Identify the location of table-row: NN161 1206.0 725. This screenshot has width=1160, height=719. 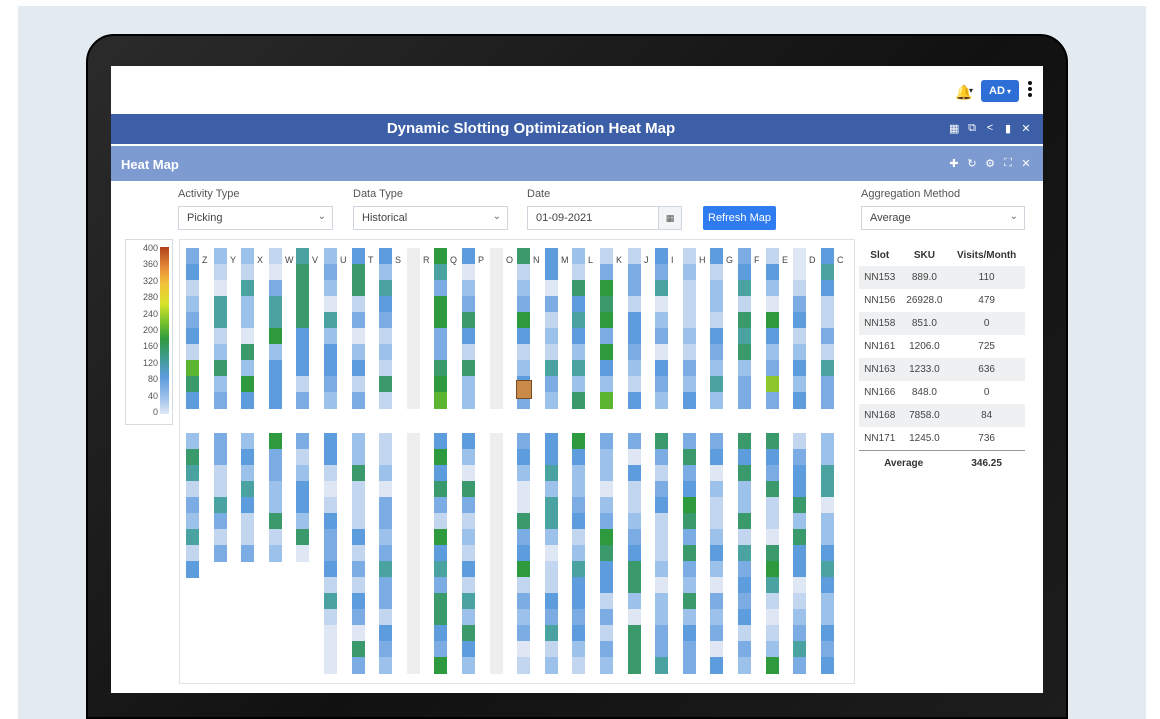
(942, 346).